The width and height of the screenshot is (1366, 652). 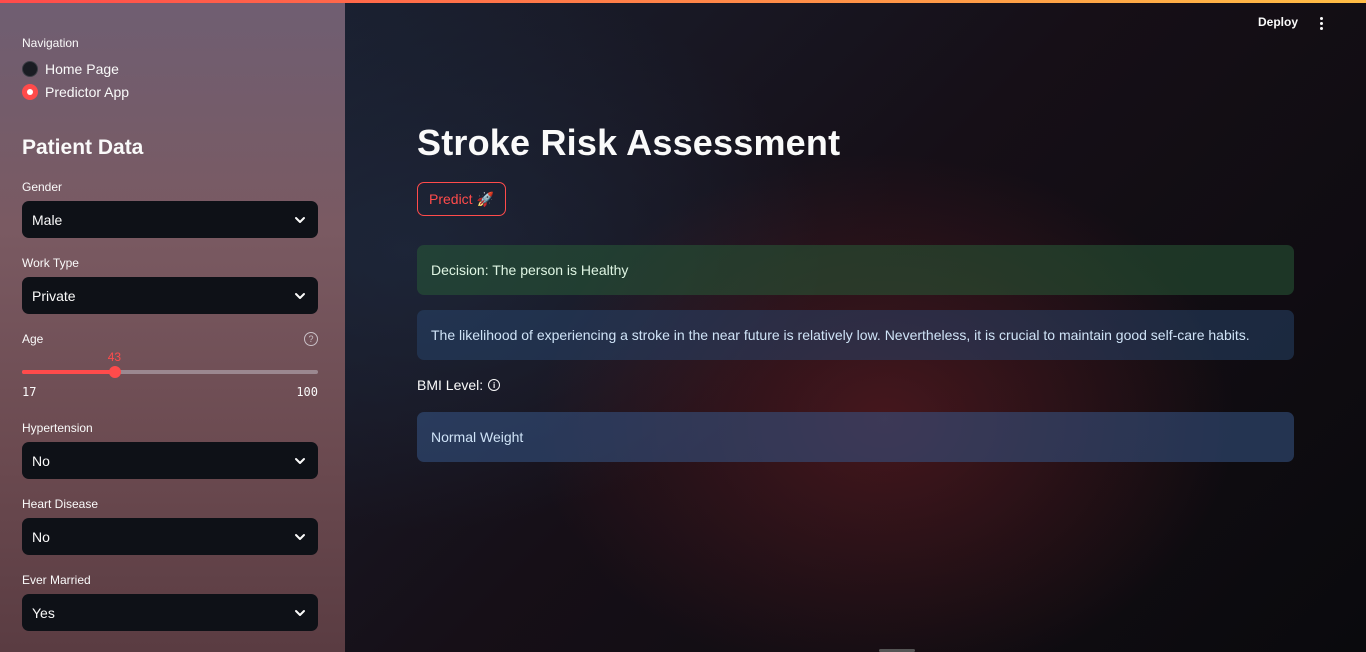 I want to click on nav-option-predictor-app: Predictor App, so click(x=75, y=92).